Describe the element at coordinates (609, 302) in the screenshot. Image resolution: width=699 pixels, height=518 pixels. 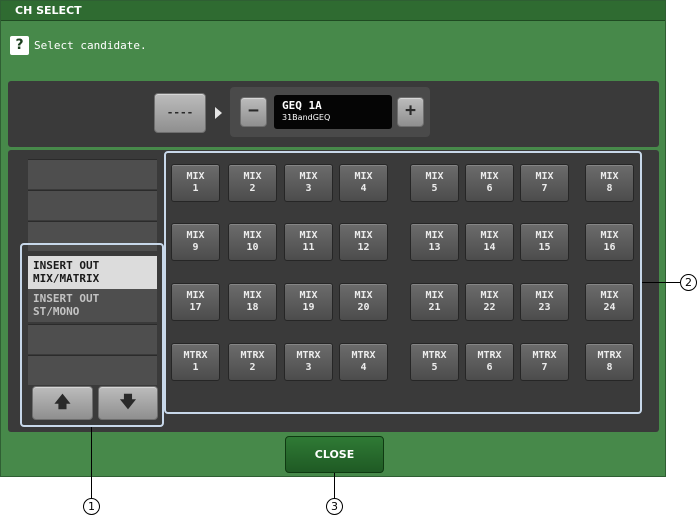
I see `channel-button-mix-24: MIX 24` at that location.